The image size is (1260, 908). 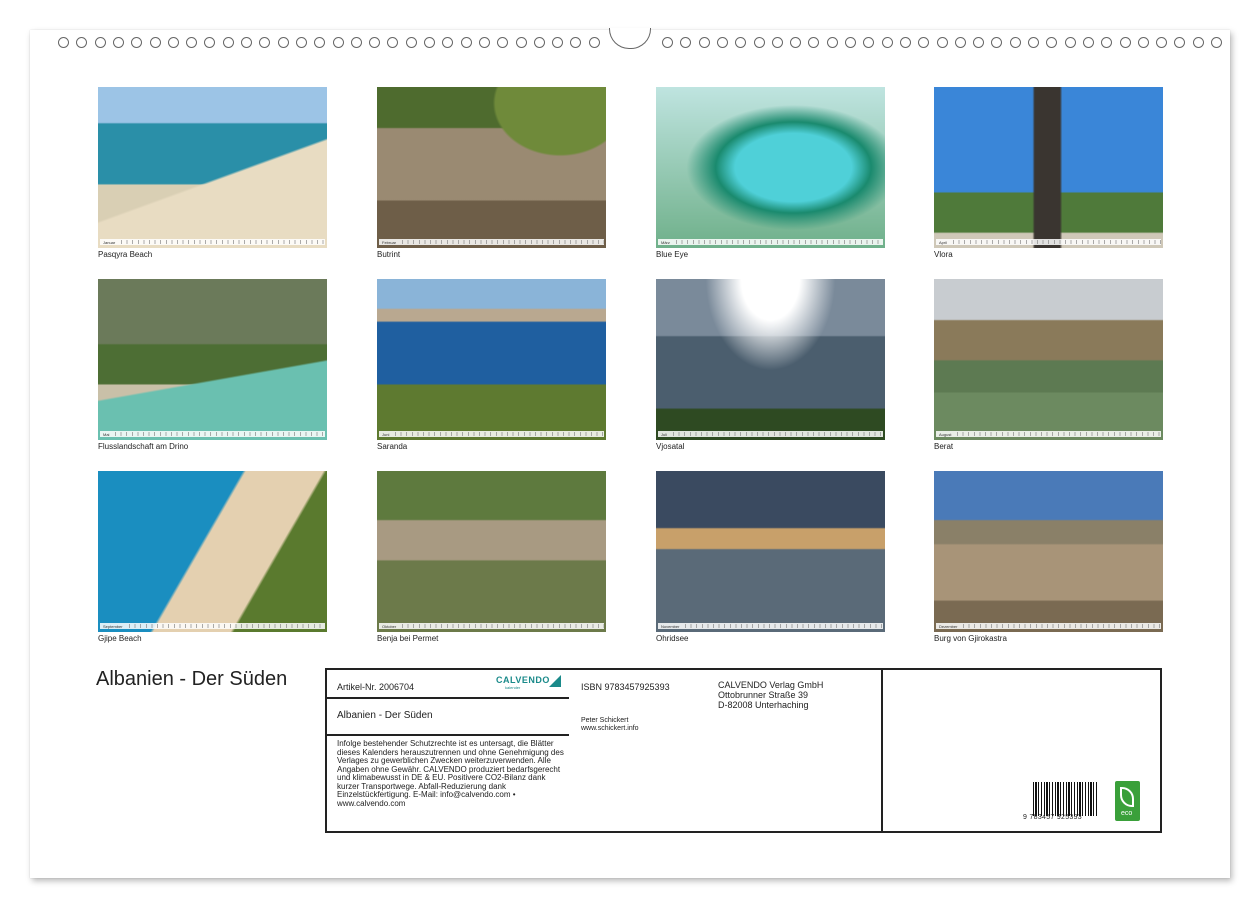 What do you see at coordinates (449, 717) in the screenshot?
I see `subtitle-row: Albanien - Der Süden` at bounding box center [449, 717].